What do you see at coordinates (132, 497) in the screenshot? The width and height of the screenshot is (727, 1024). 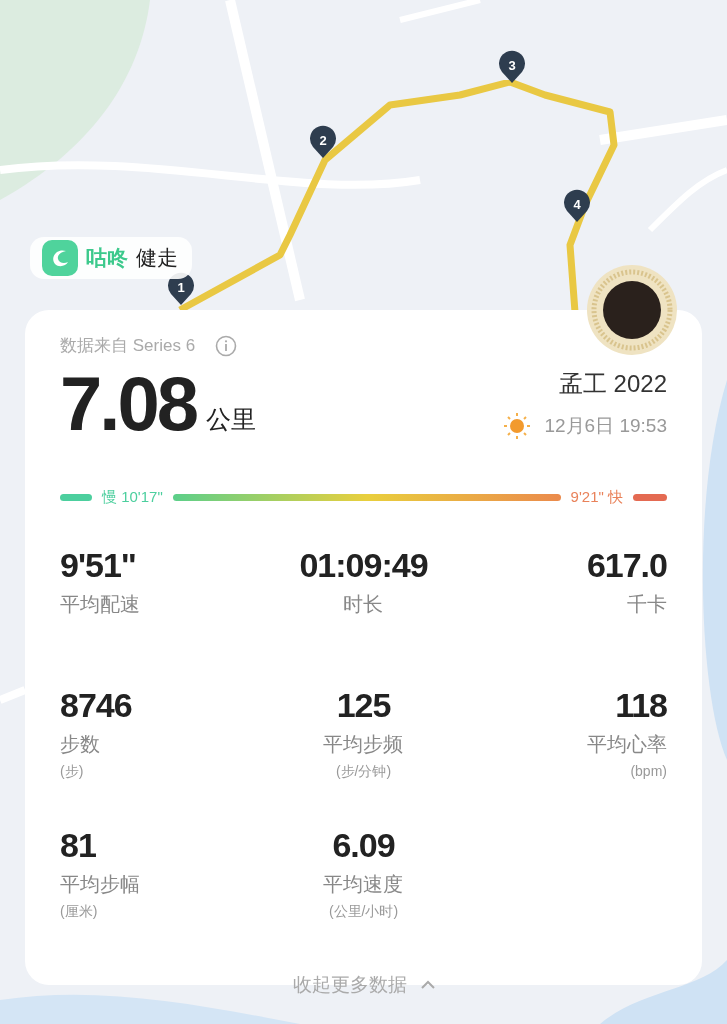 I see `slow-pace-label: 慢 10'17"` at bounding box center [132, 497].